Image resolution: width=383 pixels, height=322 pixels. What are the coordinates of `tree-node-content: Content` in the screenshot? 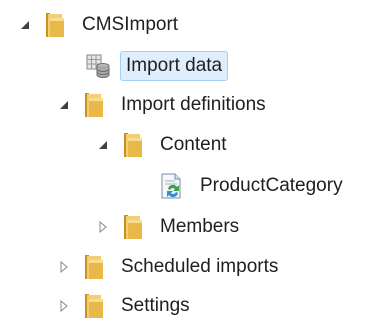 It's located at (164, 145).